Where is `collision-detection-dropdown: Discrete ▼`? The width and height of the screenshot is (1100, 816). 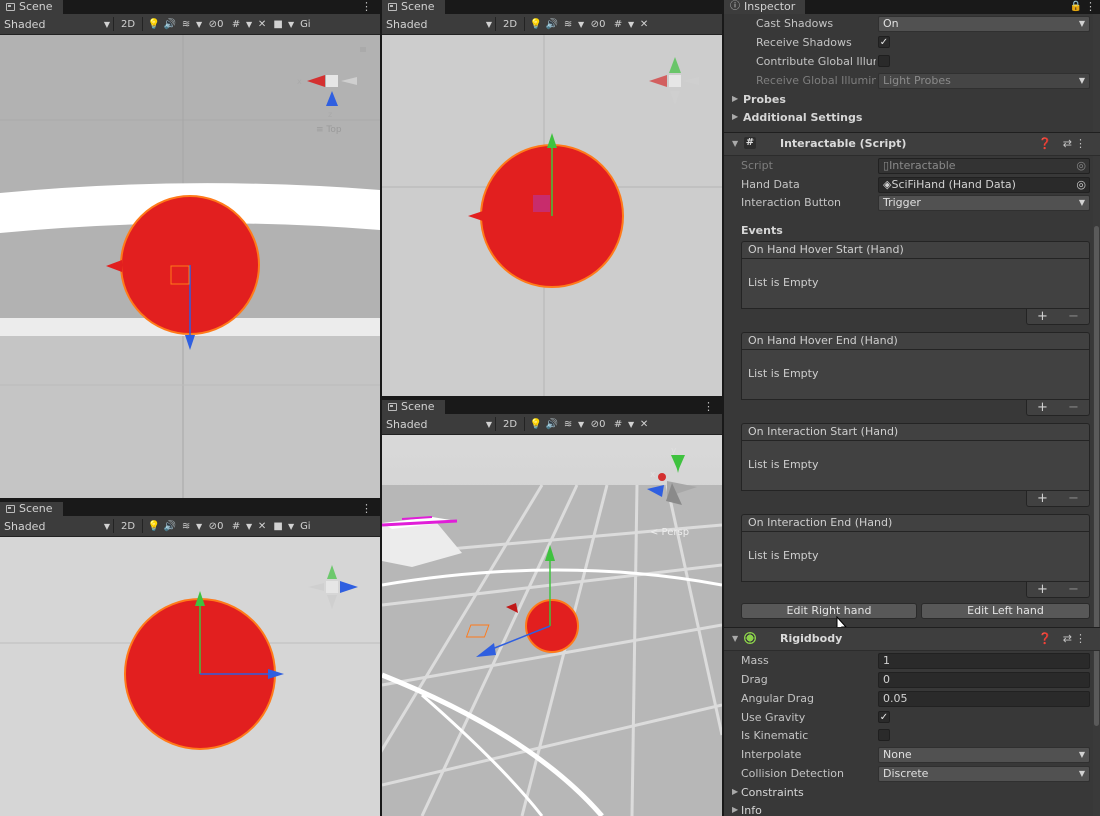 collision-detection-dropdown: Discrete ▼ is located at coordinates (984, 774).